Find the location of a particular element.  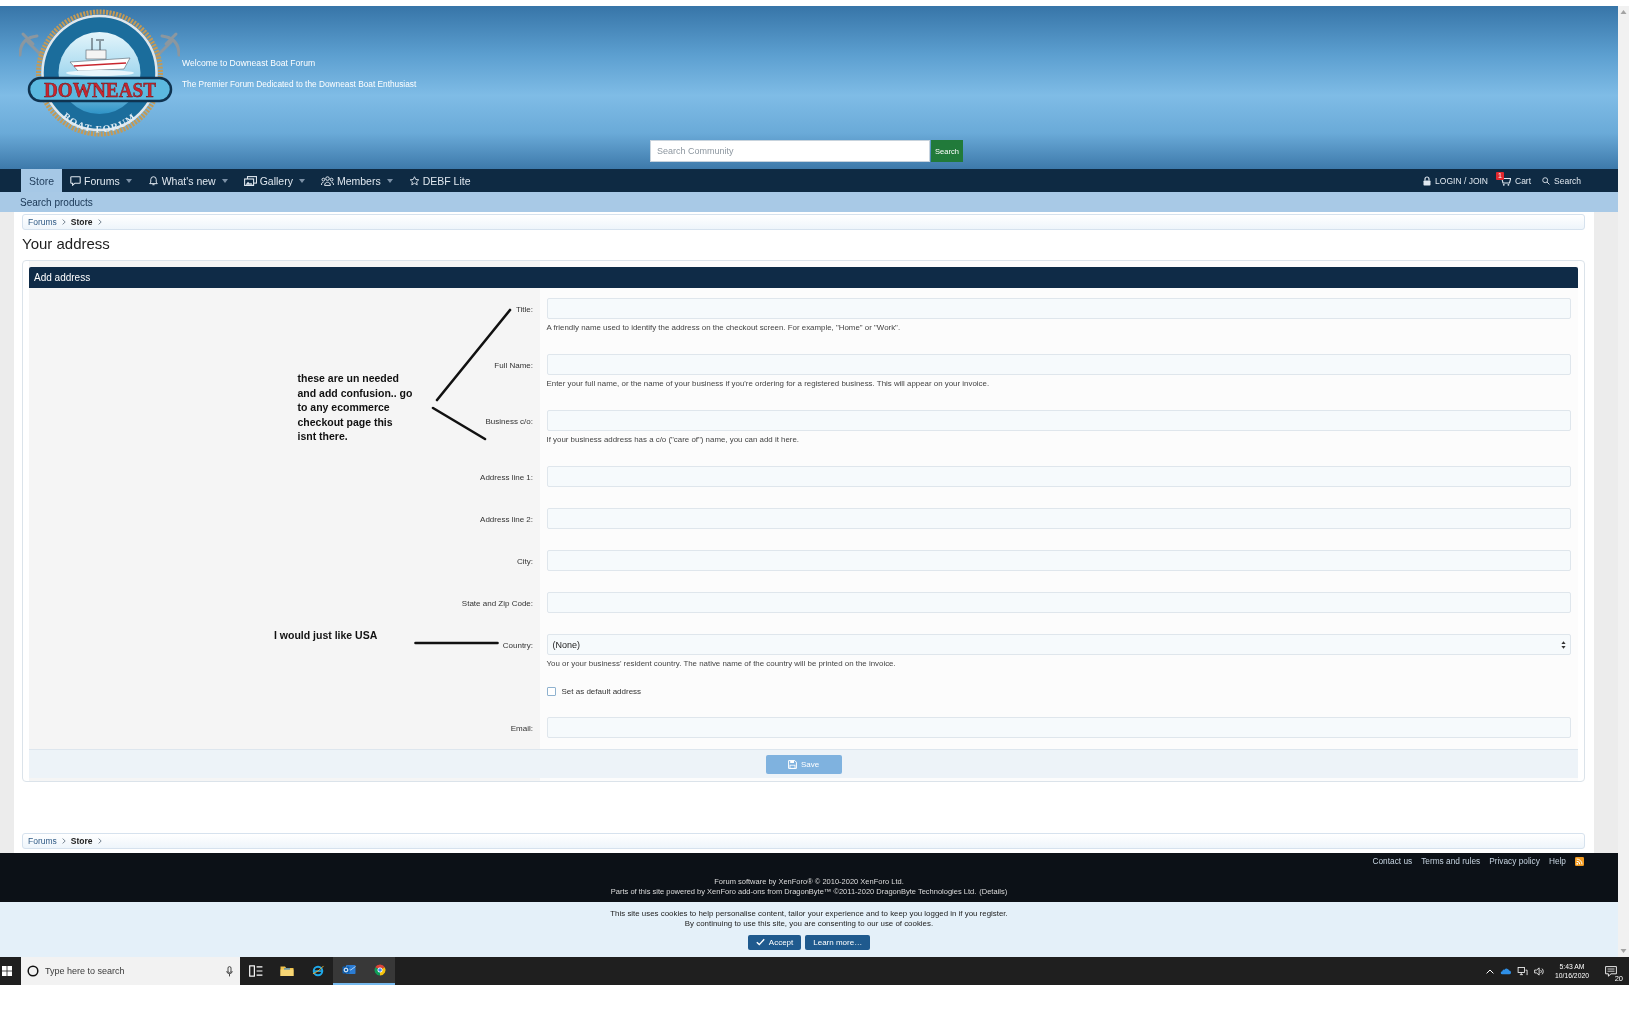

envelope-icon is located at coordinates (348, 970).